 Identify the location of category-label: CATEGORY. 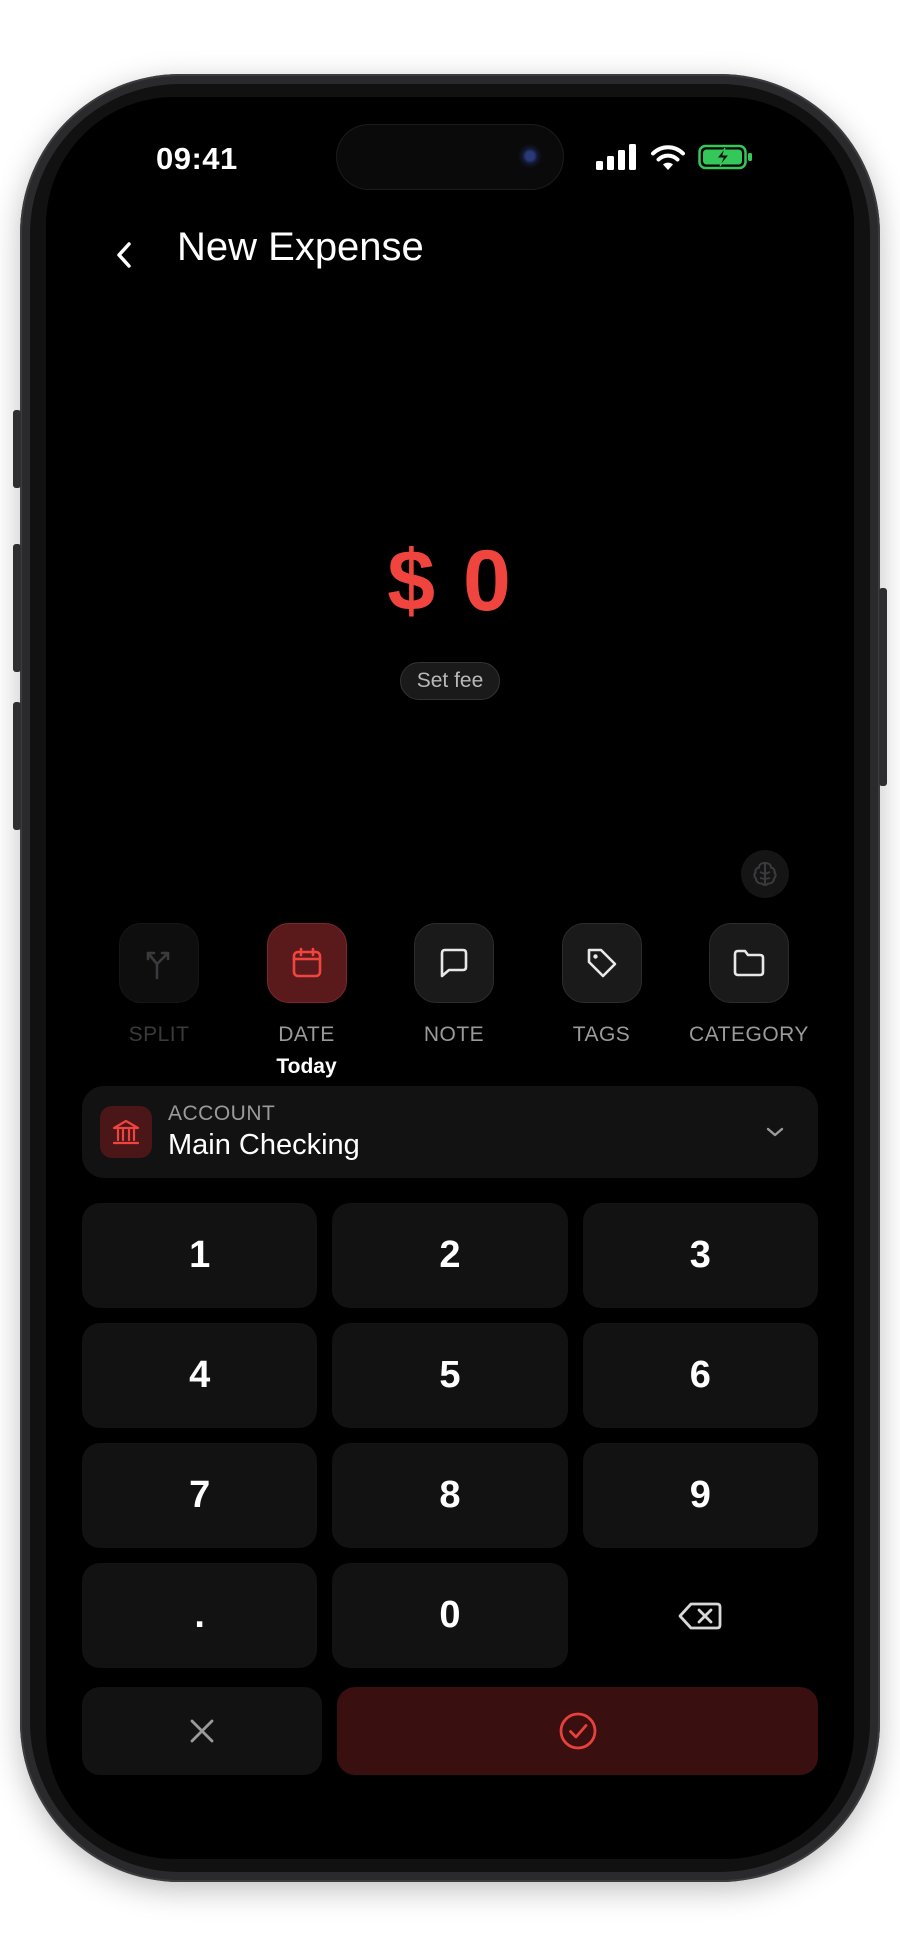
(749, 1034).